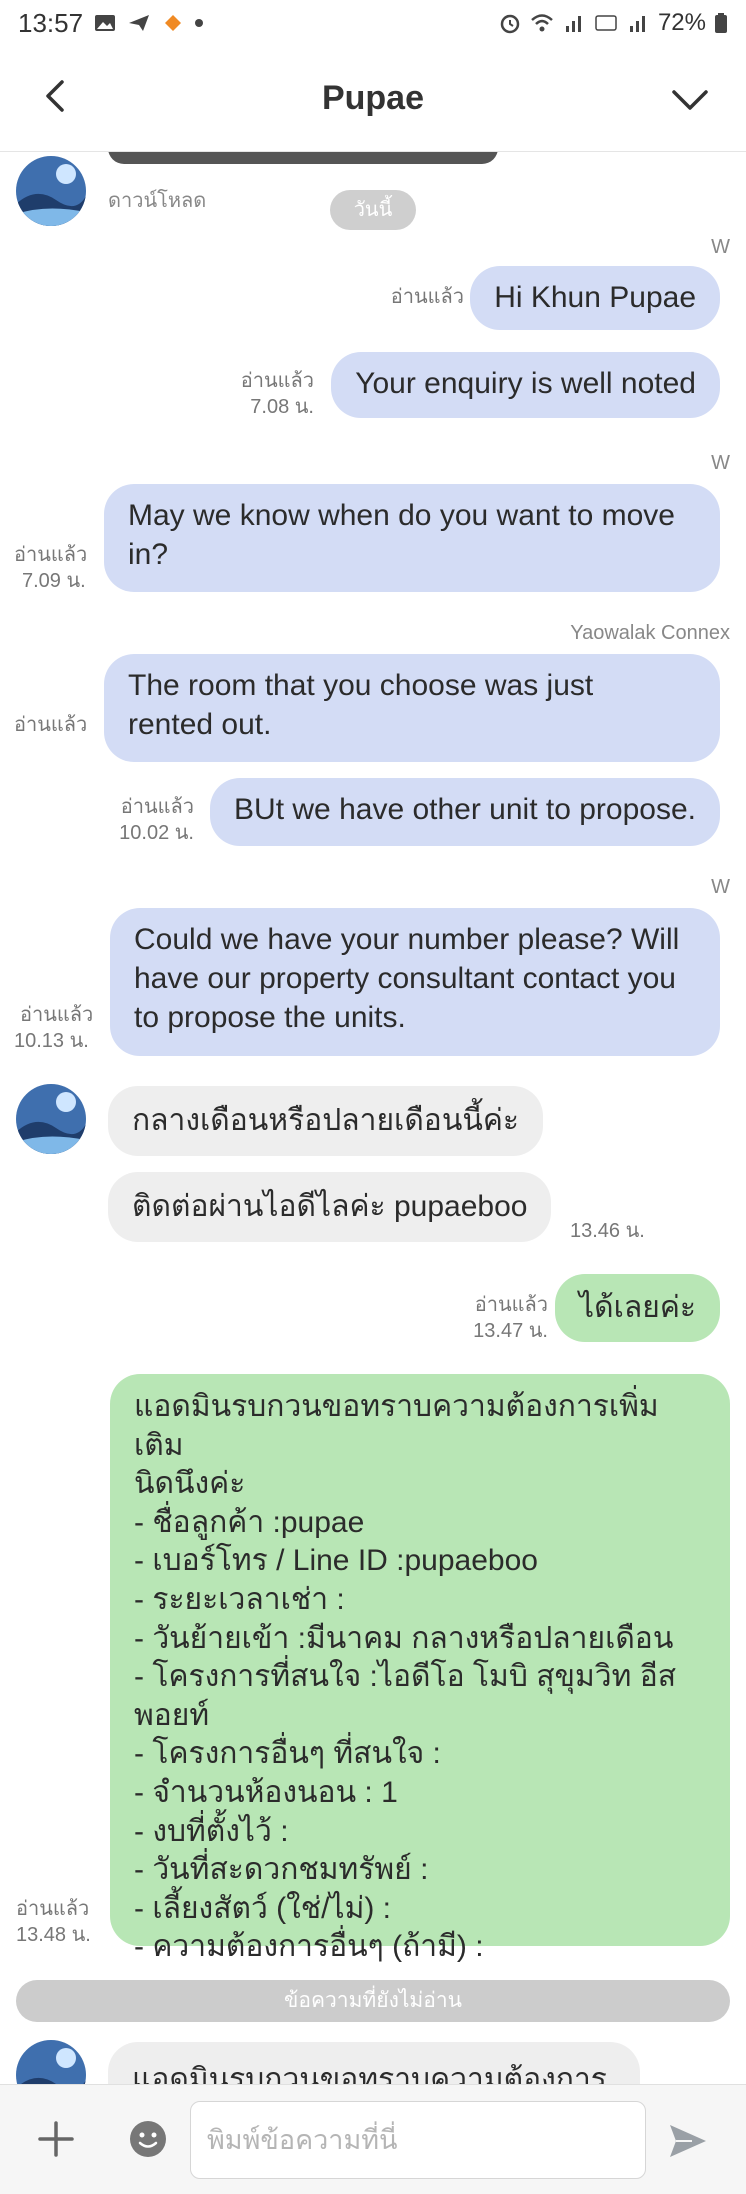 The image size is (746, 2194). What do you see at coordinates (573, 24) in the screenshot?
I see `signal-icon` at bounding box center [573, 24].